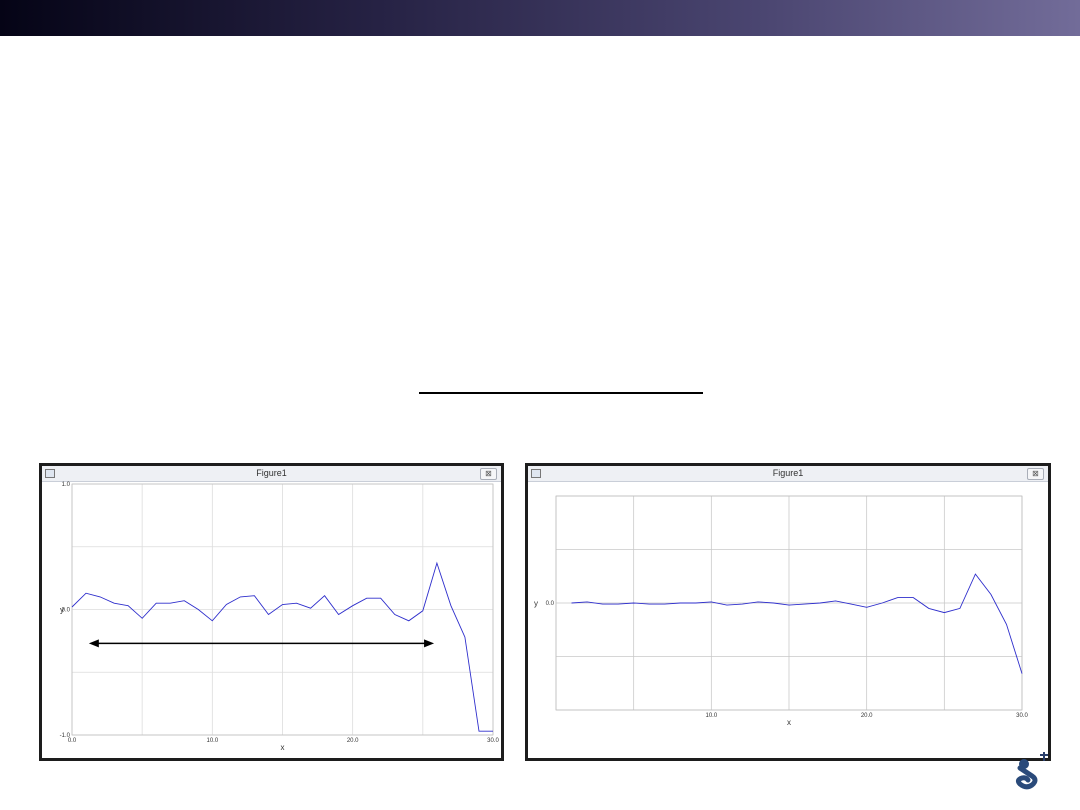 The image size is (1080, 810). I want to click on chart-left: 0.0 10.0 20.0 30.0-1.00.01.0xy, so click(280, 617).